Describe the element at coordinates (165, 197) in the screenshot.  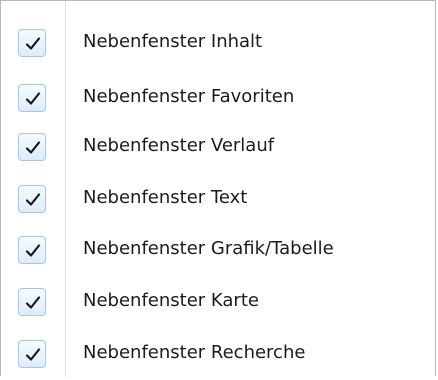
I see `menu-item-label: Nebenfenster Text` at that location.